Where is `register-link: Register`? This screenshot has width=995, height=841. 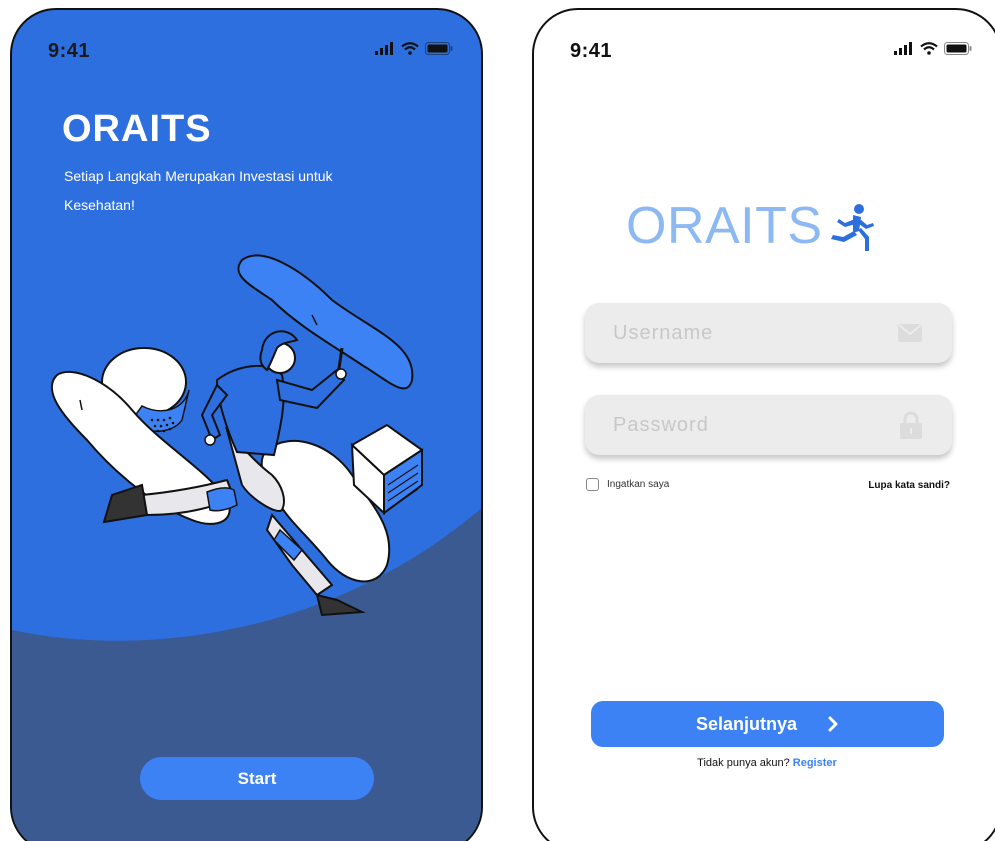 register-link: Register is located at coordinates (815, 763).